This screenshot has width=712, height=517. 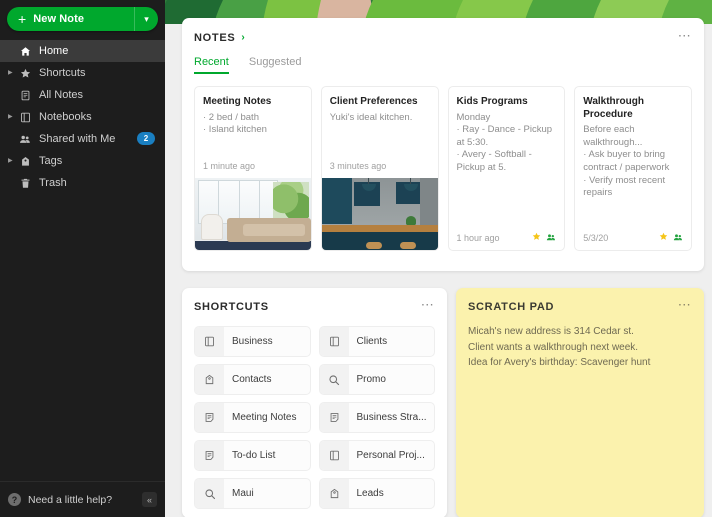 What do you see at coordinates (275, 65) in the screenshot?
I see `tab-suggested: Suggested` at bounding box center [275, 65].